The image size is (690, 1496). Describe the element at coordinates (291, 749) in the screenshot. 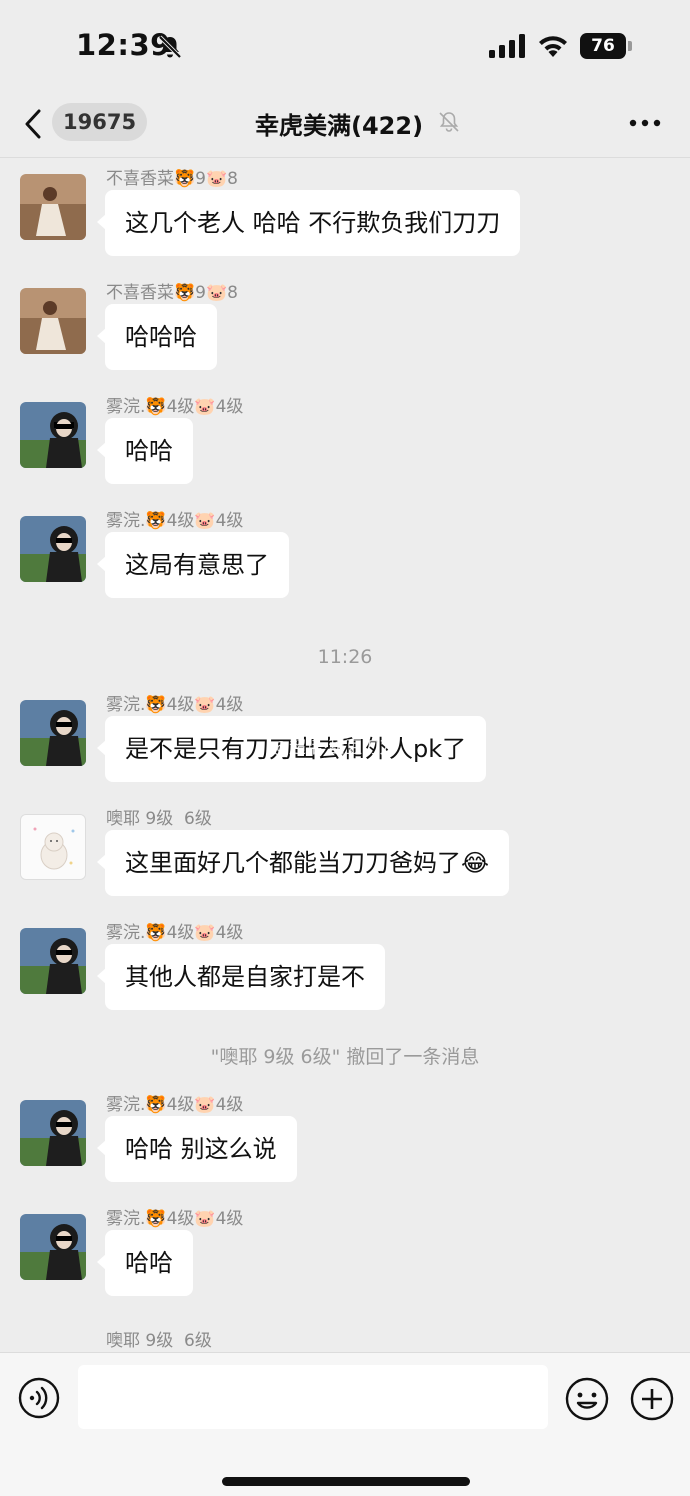

I see `message-bubble: 是不是只有刀刀出去和外人pk了` at that location.